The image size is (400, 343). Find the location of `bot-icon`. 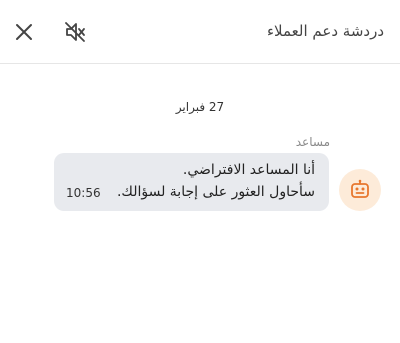

bot-icon is located at coordinates (360, 188).